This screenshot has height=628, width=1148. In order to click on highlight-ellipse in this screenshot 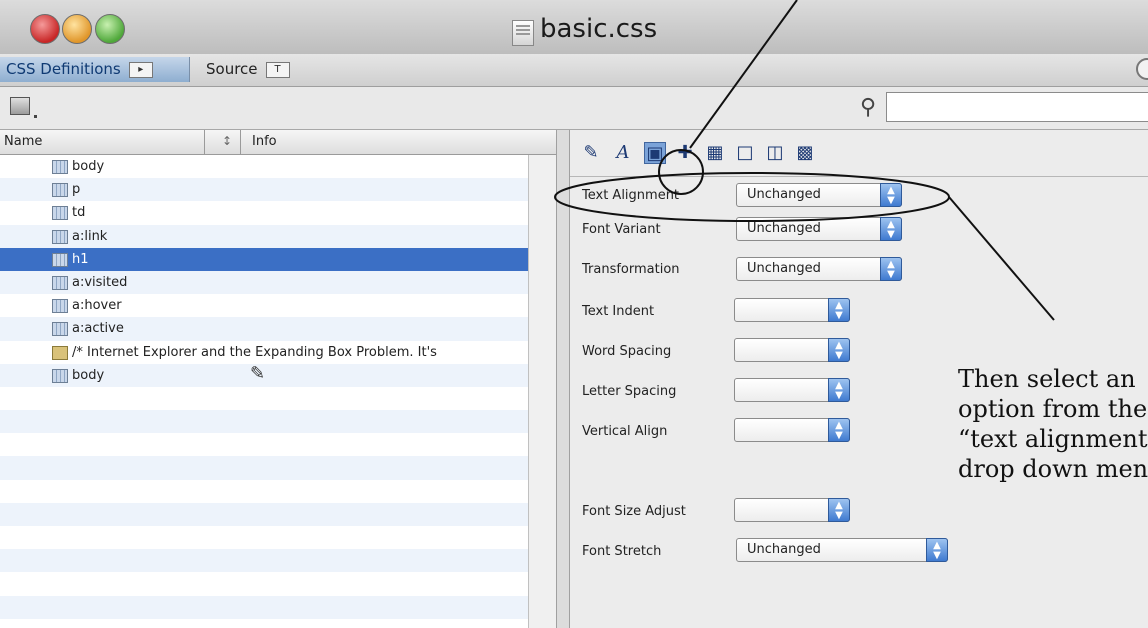, I will do `click(752, 197)`.